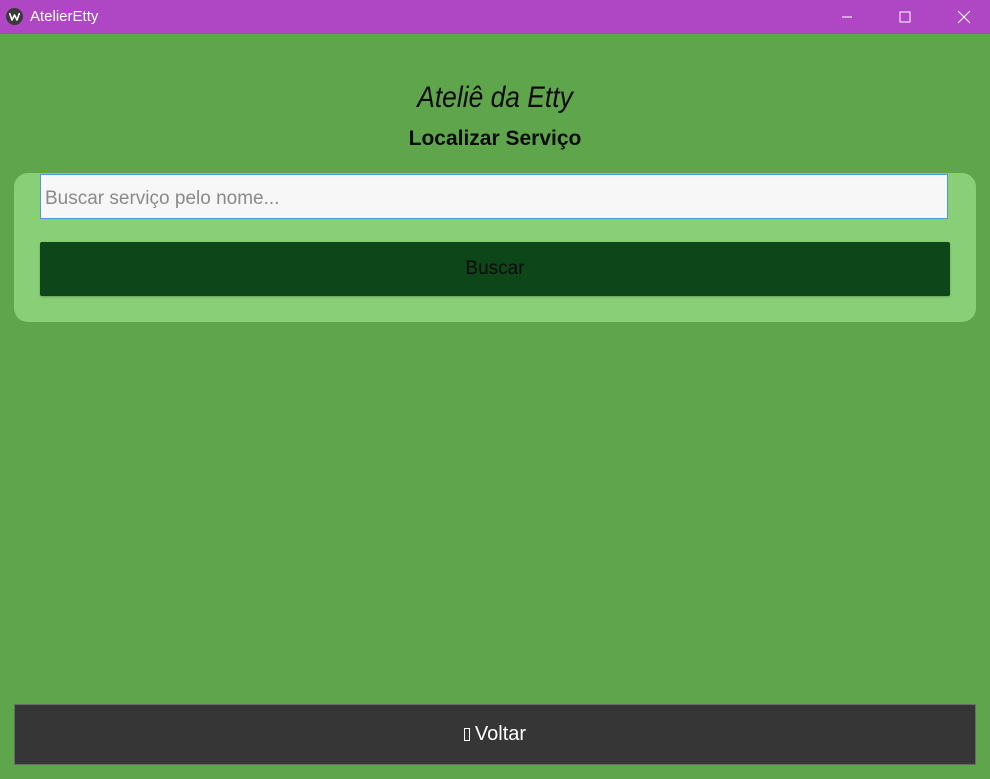 The height and width of the screenshot is (779, 990). Describe the element at coordinates (500, 734) in the screenshot. I see `back-button-label: Voltar` at that location.